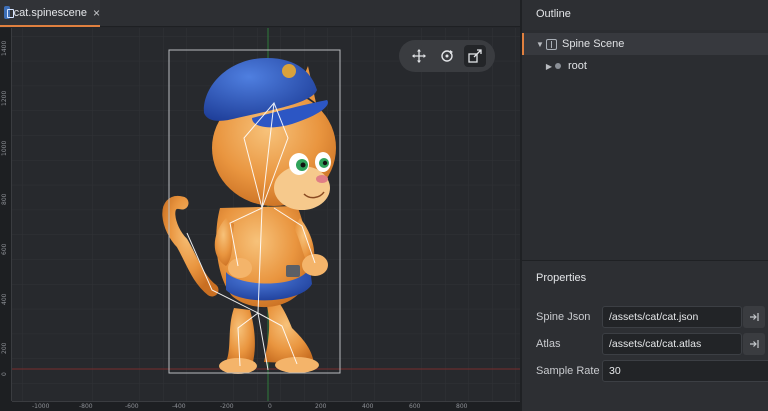 Image resolution: width=768 pixels, height=411 pixels. I want to click on ruler-corner, so click(6, 406).